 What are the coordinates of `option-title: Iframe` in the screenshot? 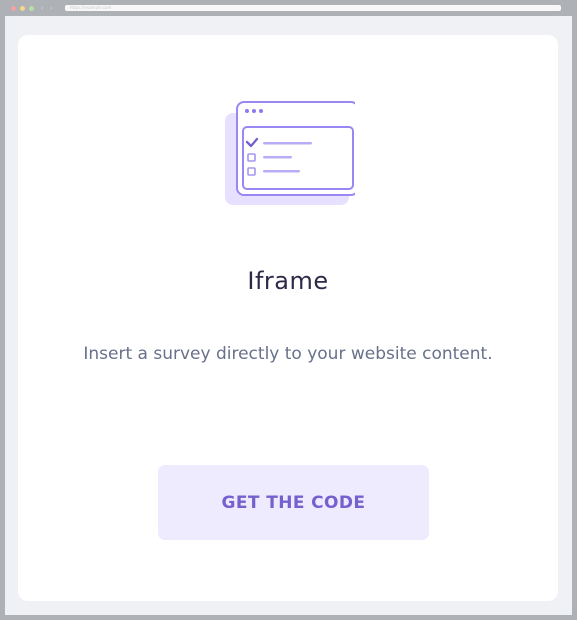 It's located at (288, 281).